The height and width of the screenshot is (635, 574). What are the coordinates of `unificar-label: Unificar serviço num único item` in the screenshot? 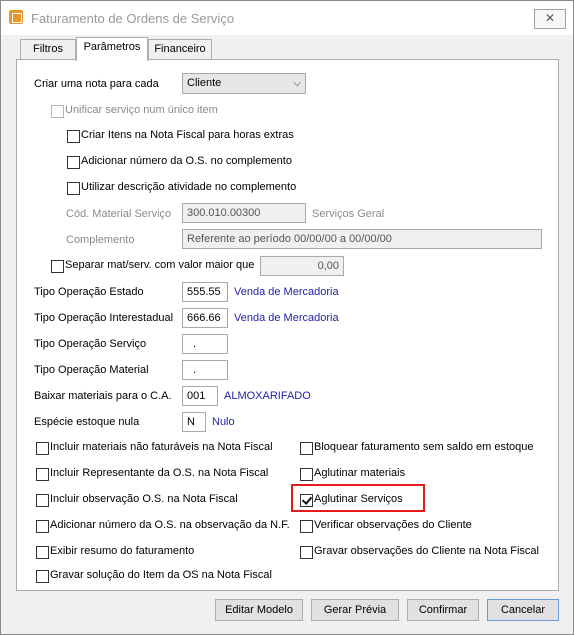 It's located at (141, 110).